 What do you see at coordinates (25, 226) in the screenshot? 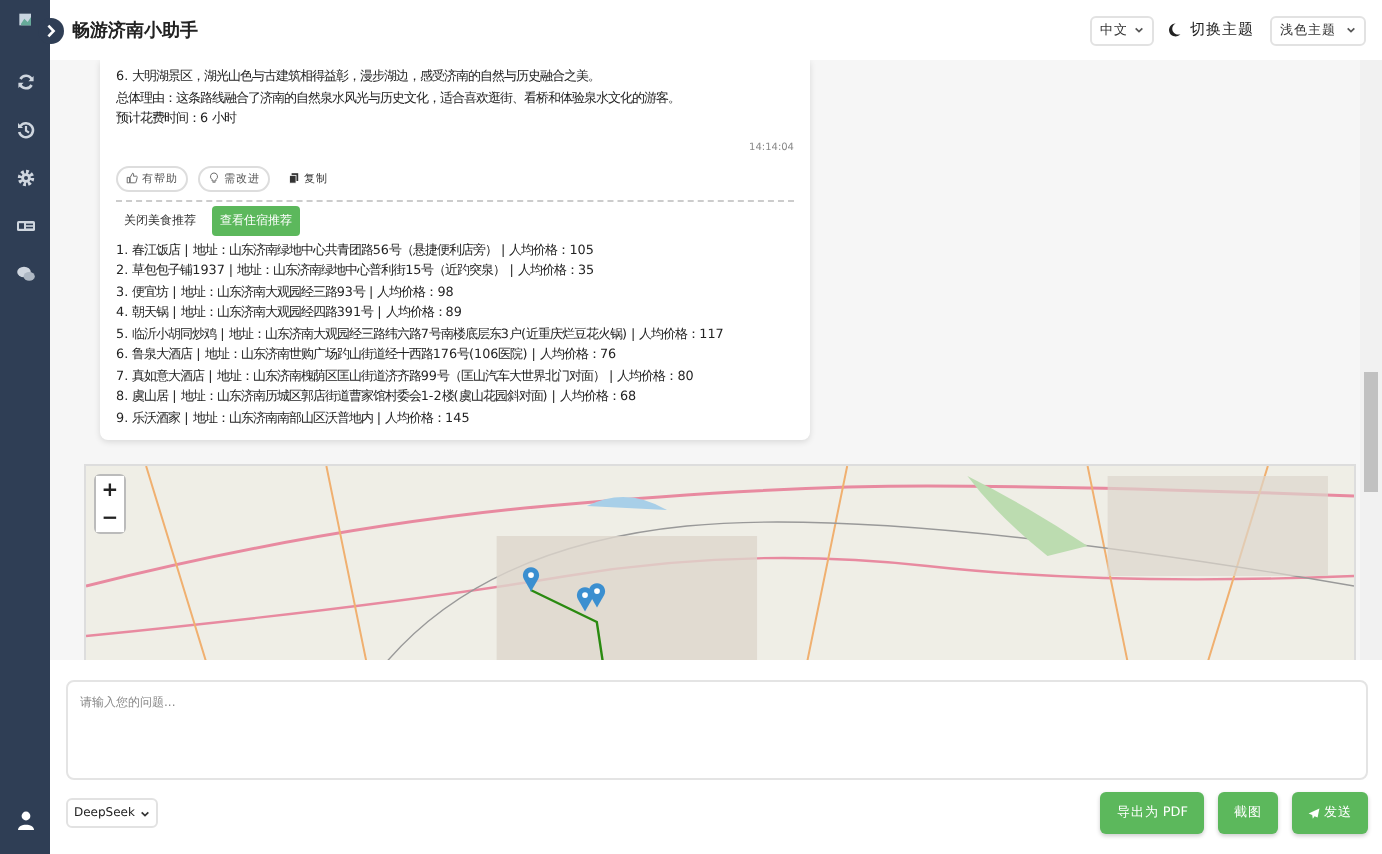
I see `id-card-icon` at bounding box center [25, 226].